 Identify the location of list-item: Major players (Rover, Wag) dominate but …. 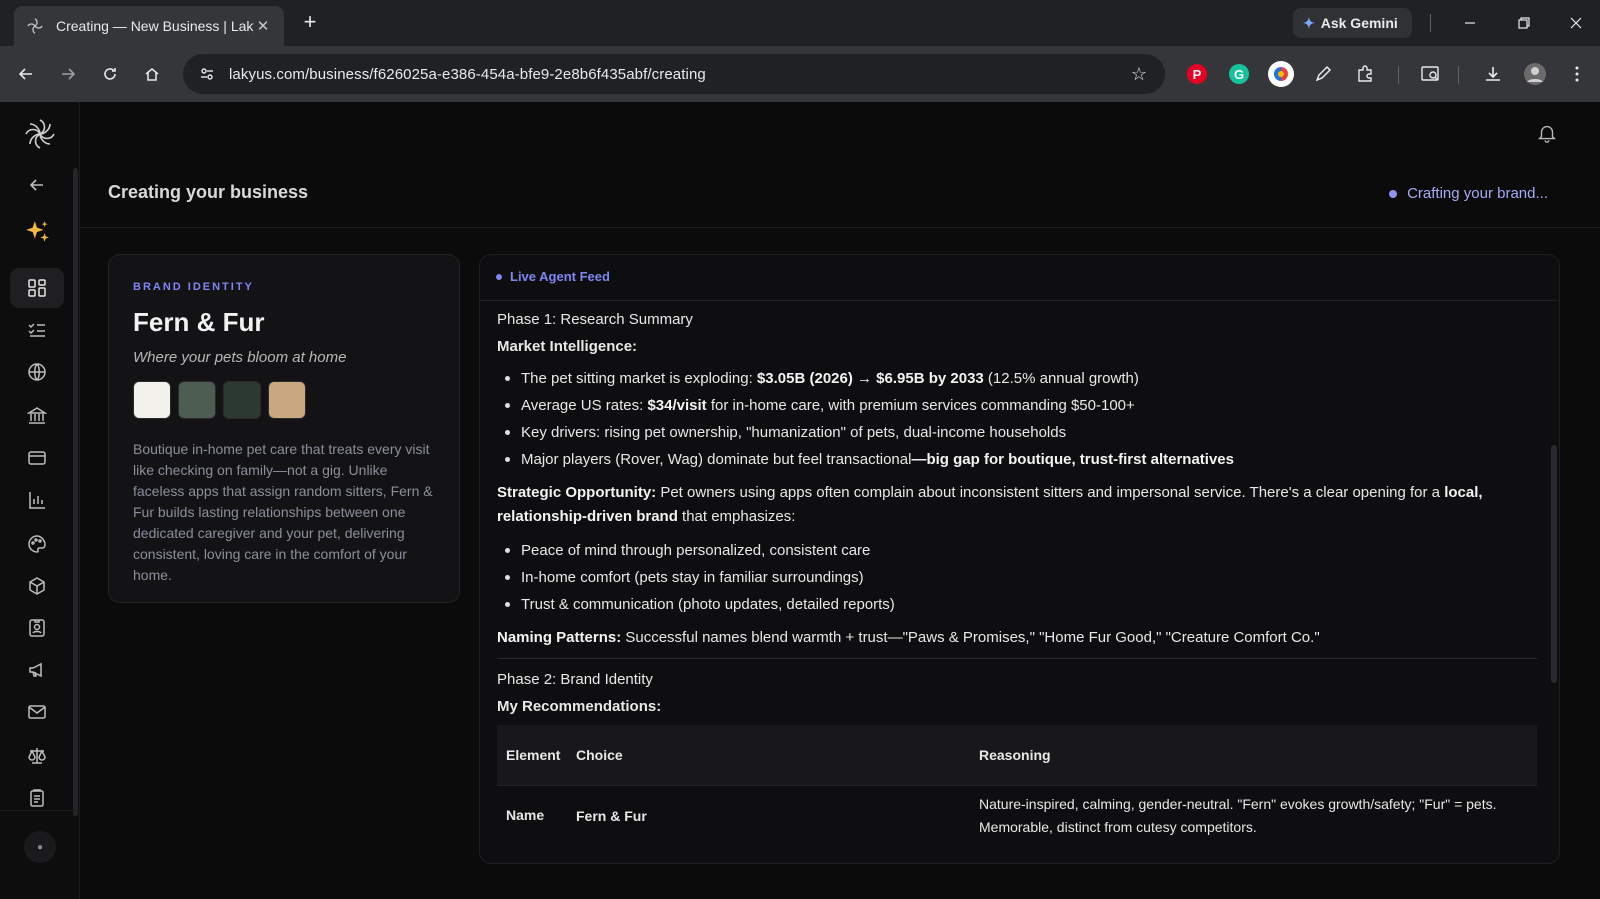
(1017, 459).